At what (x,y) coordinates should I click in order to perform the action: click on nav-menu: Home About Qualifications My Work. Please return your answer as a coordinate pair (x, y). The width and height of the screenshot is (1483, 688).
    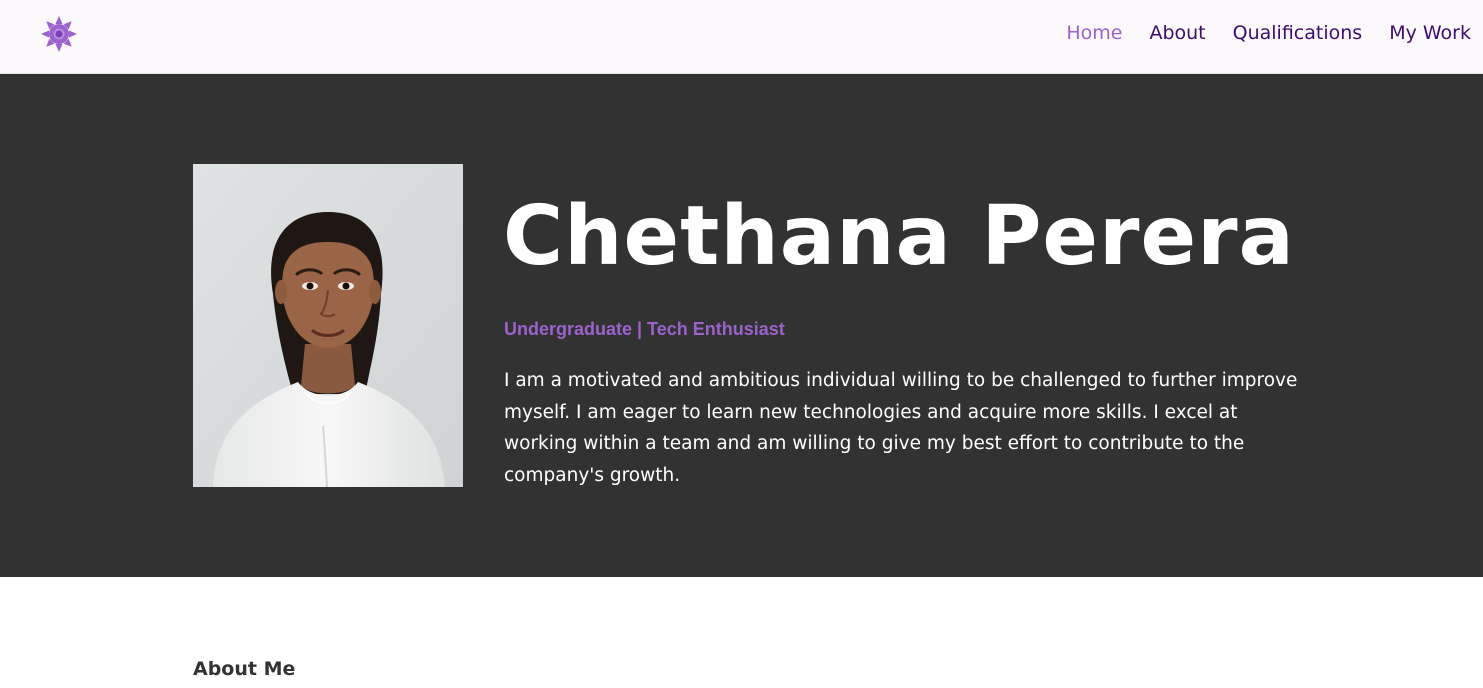
    Looking at the image, I should click on (1268, 33).